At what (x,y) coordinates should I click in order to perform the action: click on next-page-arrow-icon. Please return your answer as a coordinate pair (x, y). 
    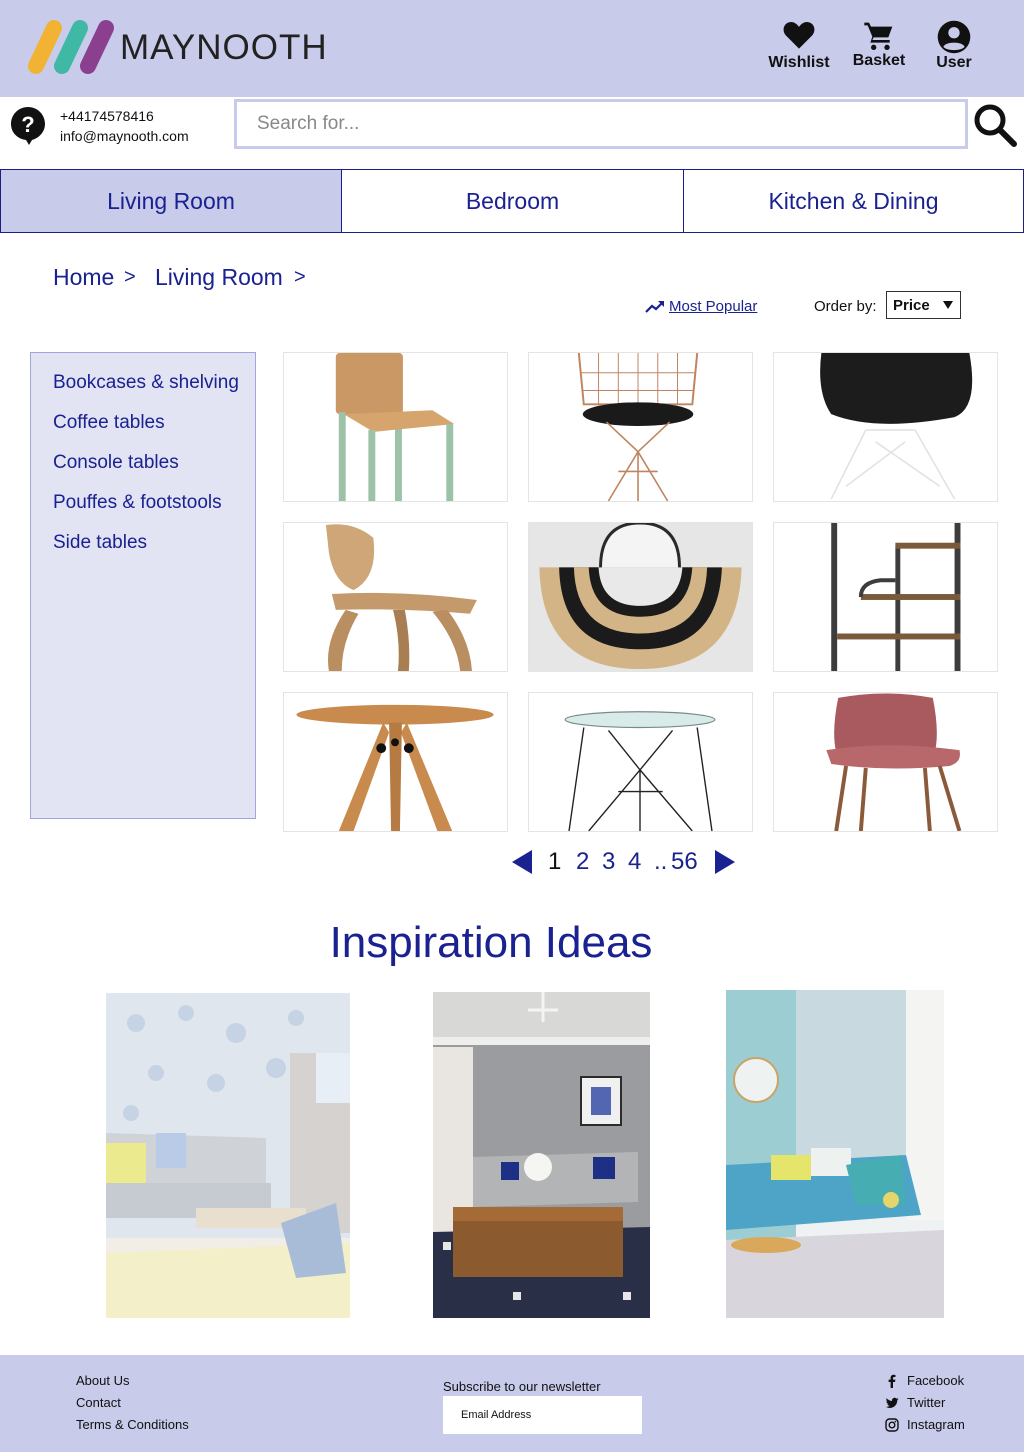
    Looking at the image, I should click on (725, 862).